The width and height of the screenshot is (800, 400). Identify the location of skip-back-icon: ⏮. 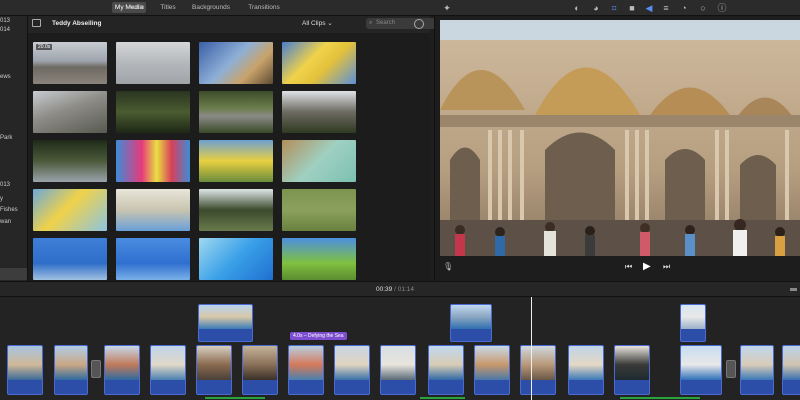
(628, 267).